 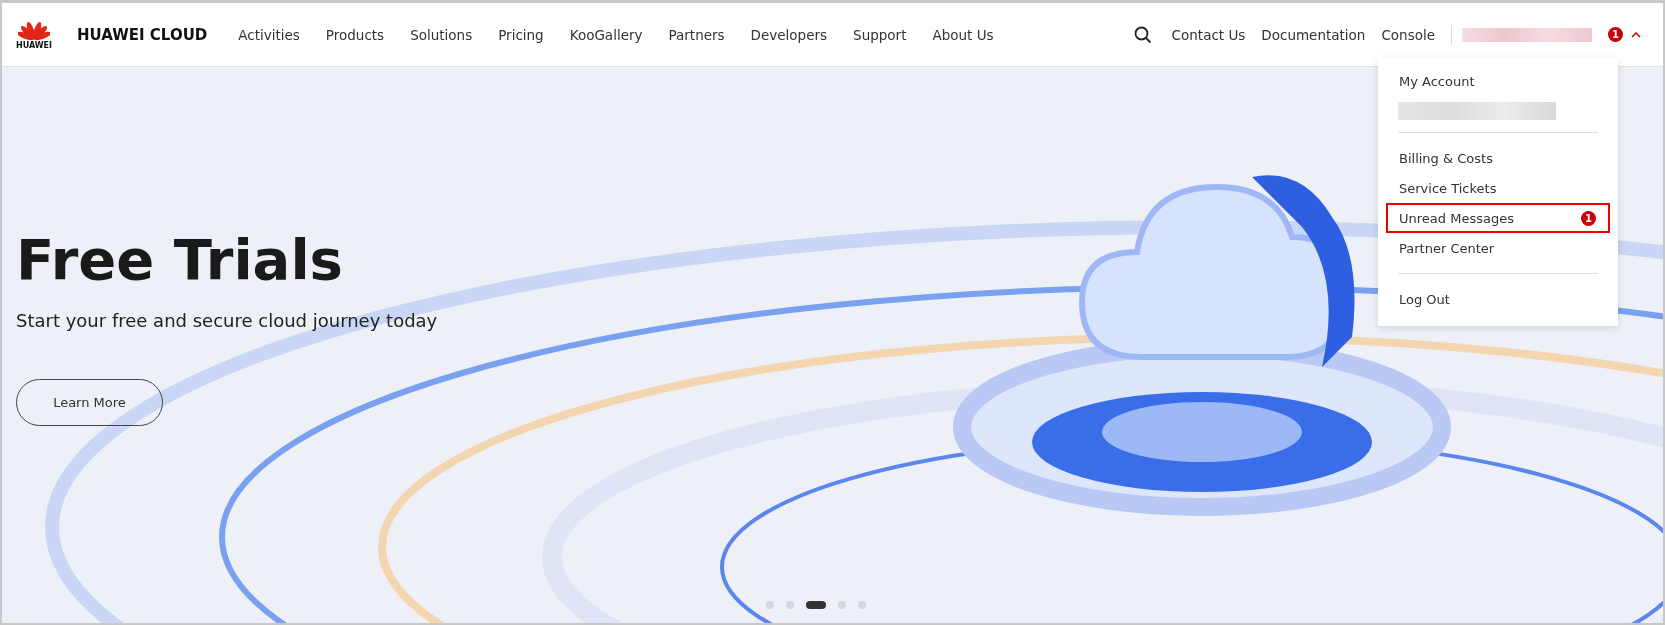 What do you see at coordinates (1142, 34) in the screenshot?
I see `search-icon` at bounding box center [1142, 34].